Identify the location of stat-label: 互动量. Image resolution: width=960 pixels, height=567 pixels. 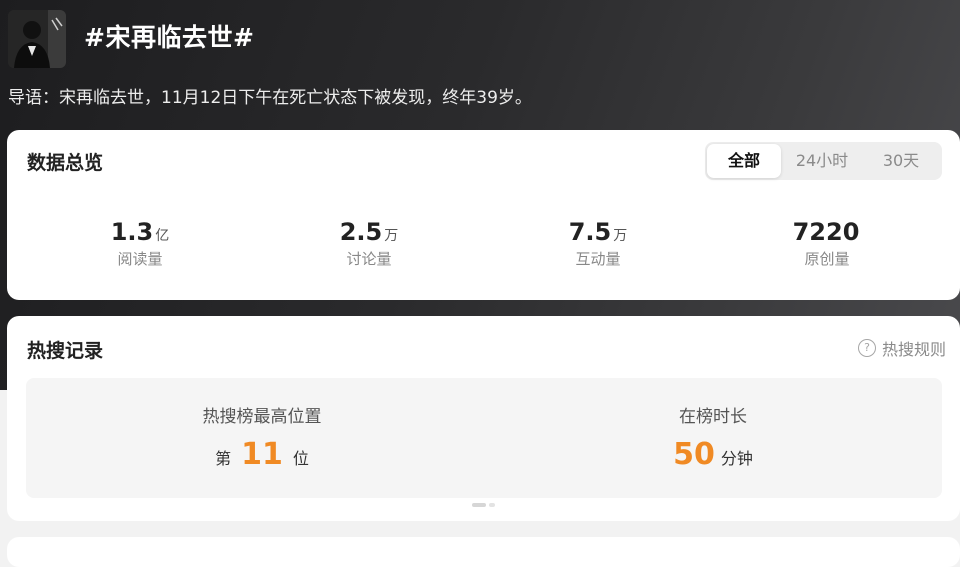
(598, 259).